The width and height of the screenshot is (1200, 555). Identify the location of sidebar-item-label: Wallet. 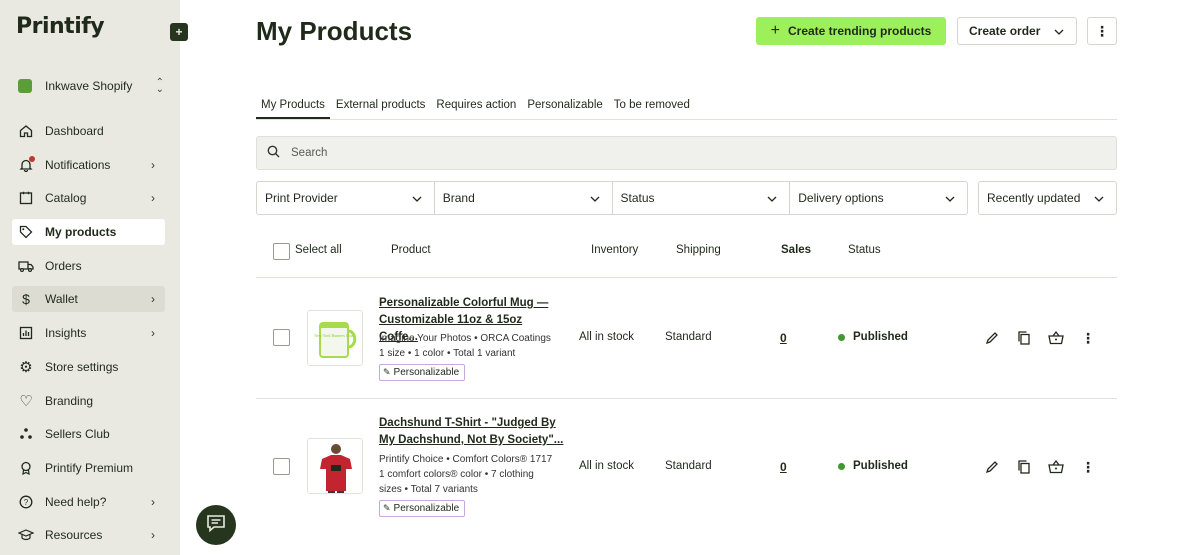
(61, 299).